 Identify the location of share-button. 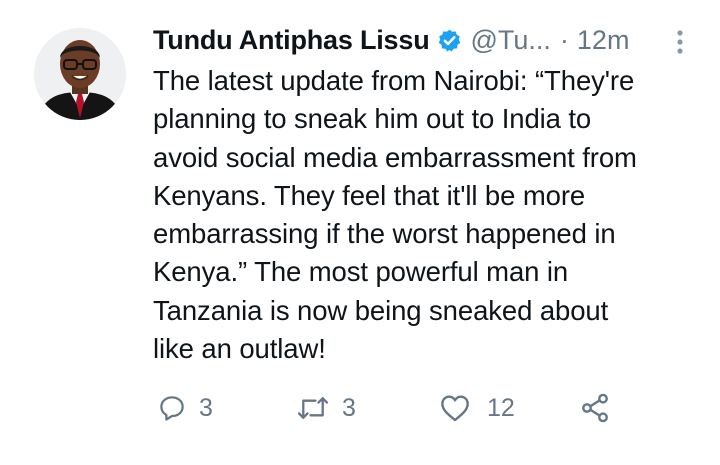
(595, 408).